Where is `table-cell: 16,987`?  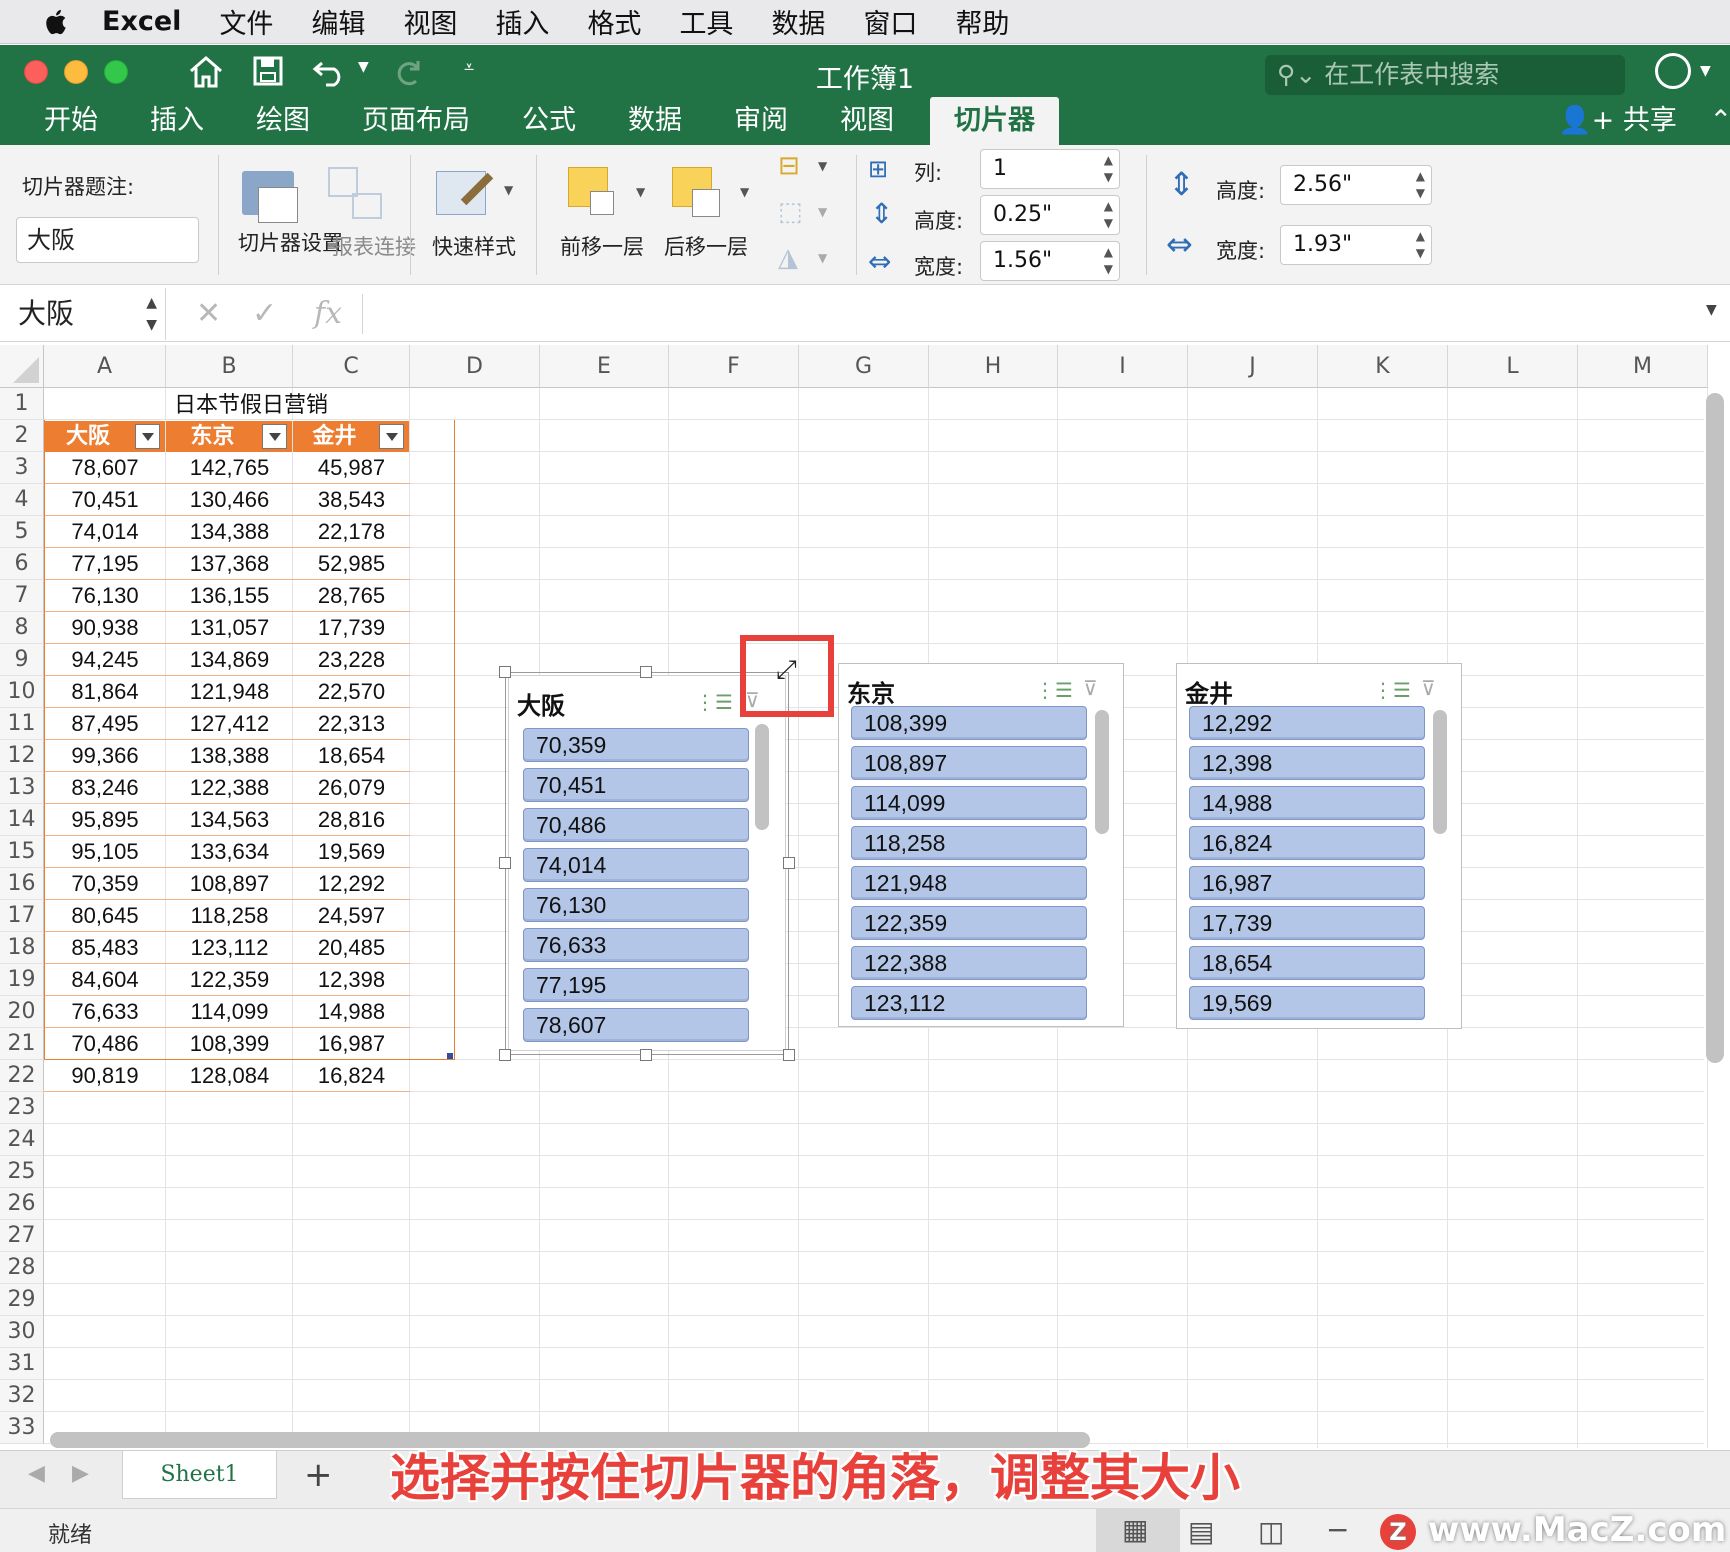 table-cell: 16,987 is located at coordinates (351, 1044).